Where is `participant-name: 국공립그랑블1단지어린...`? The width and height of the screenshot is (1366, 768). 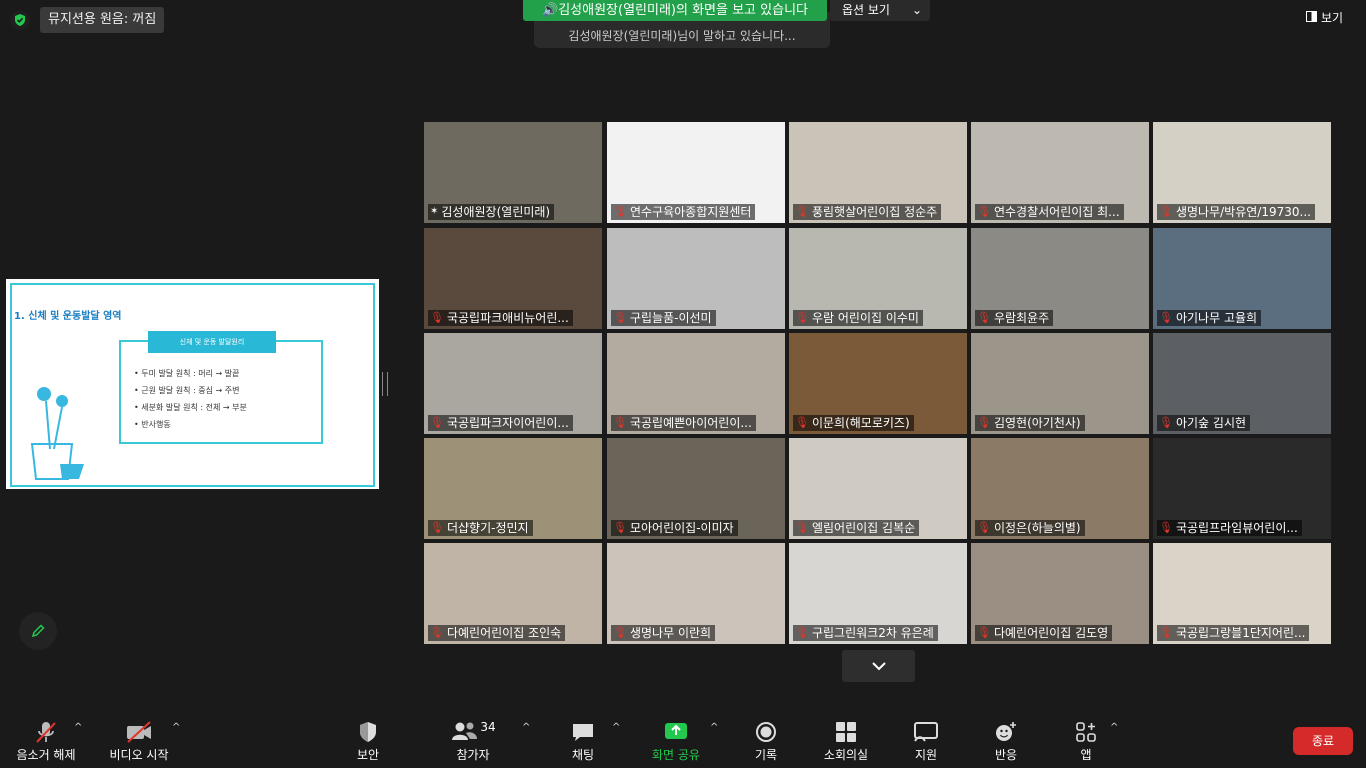 participant-name: 국공립그랑블1단지어린... is located at coordinates (1240, 633).